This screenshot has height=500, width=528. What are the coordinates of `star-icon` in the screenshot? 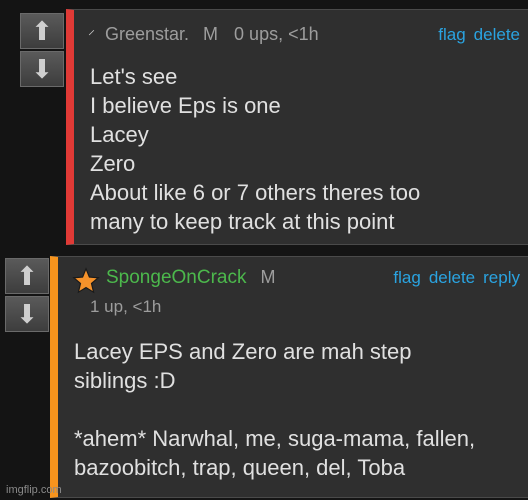 It's located at (86, 280).